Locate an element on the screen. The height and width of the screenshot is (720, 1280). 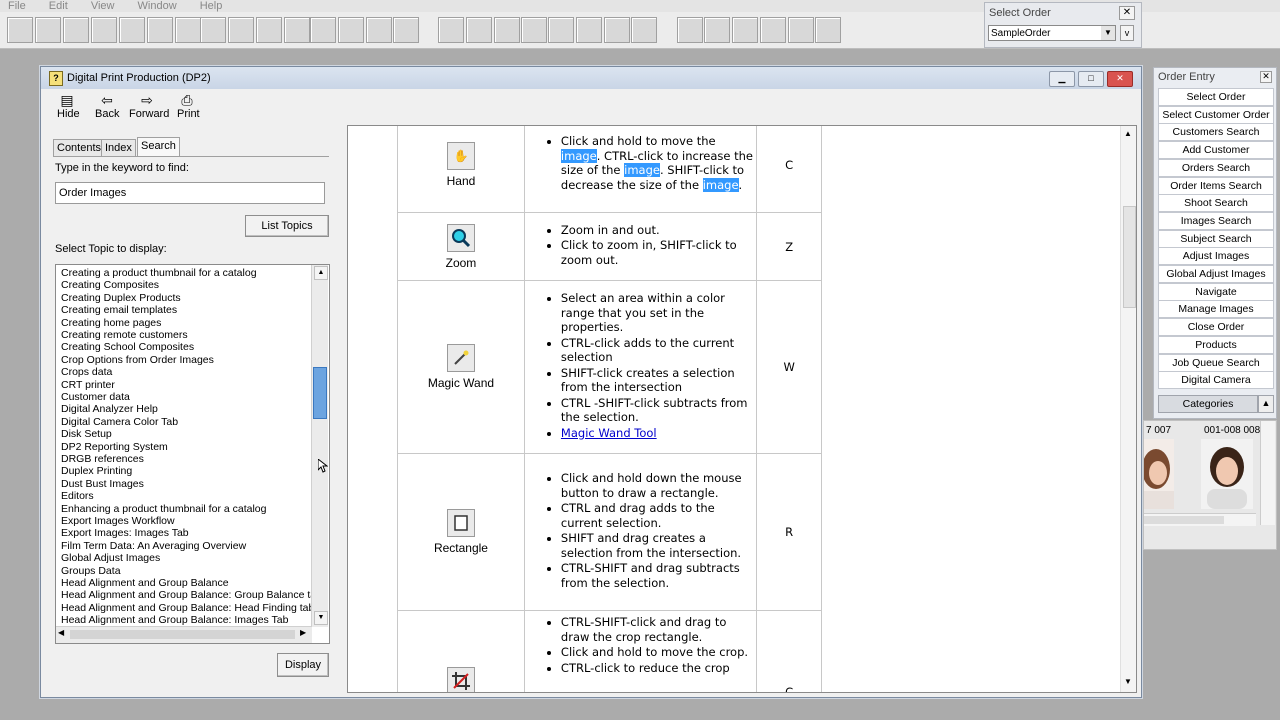
order-entry-button-select-customer-order: Select Customer Order is located at coordinates (1216, 114).